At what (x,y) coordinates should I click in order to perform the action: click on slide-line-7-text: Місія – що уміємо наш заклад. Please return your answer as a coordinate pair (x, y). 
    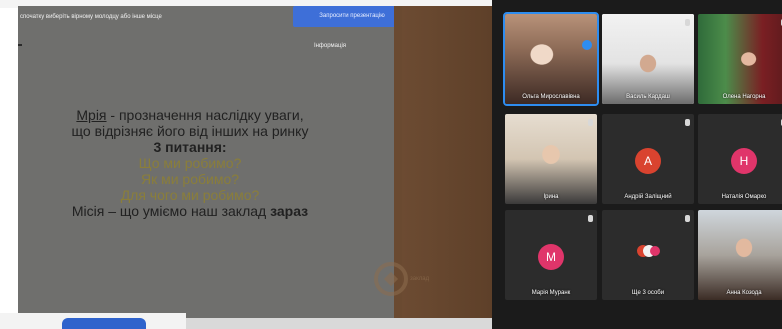
    Looking at the image, I should click on (171, 211).